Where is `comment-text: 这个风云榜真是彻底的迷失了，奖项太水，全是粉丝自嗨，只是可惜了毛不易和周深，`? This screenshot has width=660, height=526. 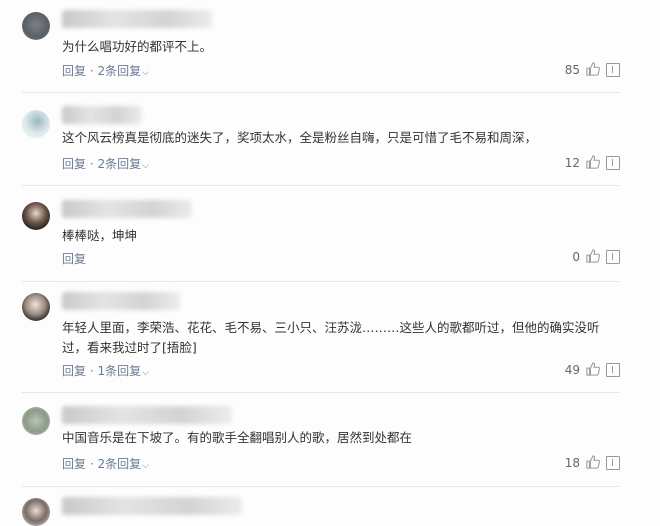
comment-text: 这个风云榜真是彻底的迷失了，奖项太水，全是粉丝自嗨，只是可惜了毛不易和周深， is located at coordinates (300, 137).